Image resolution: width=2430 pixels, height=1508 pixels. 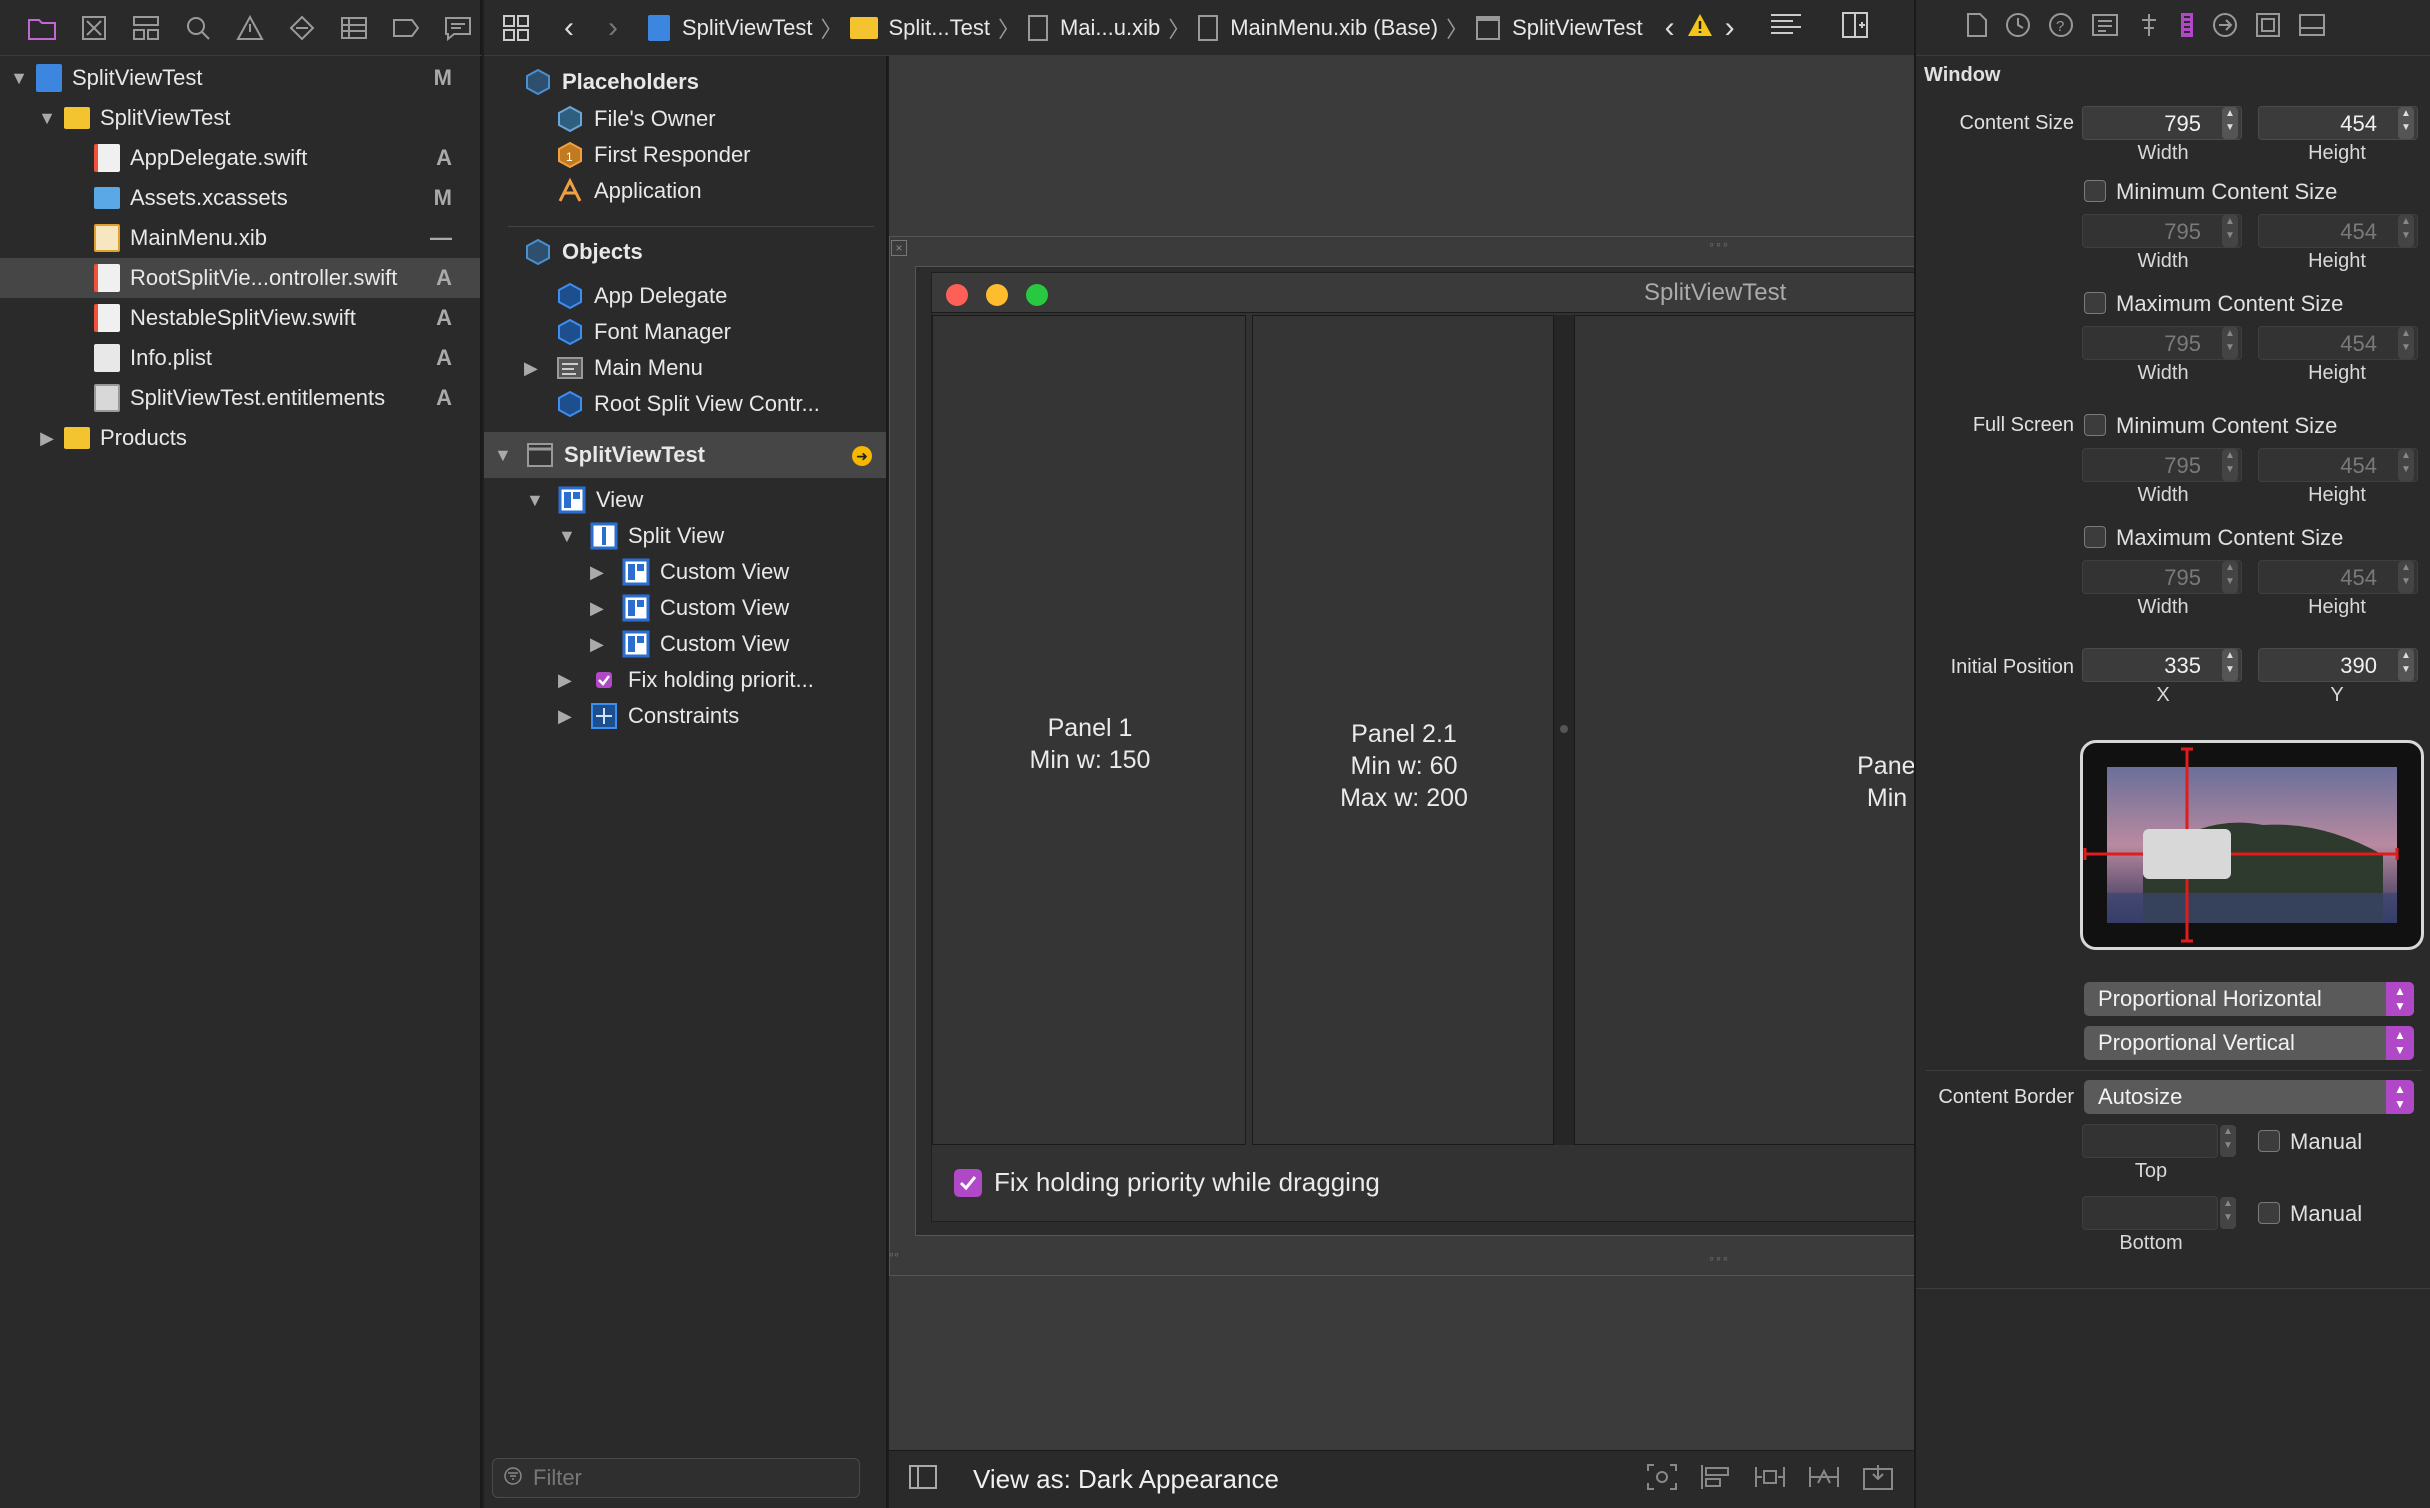 I want to click on scene-grip-icon: ◦◦, so click(x=894, y=1254).